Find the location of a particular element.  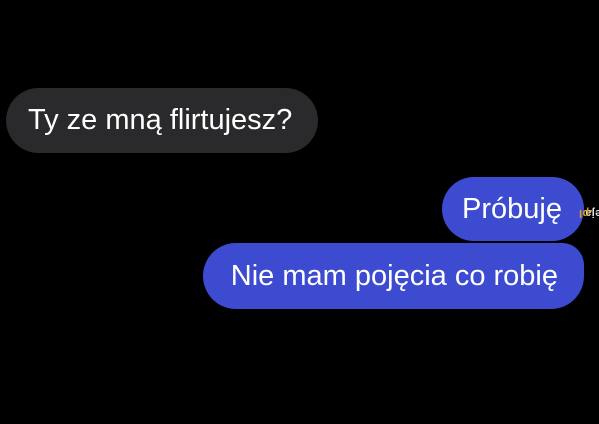

message-bubble-received: Ty ze mną flirtujesz? is located at coordinates (162, 120).